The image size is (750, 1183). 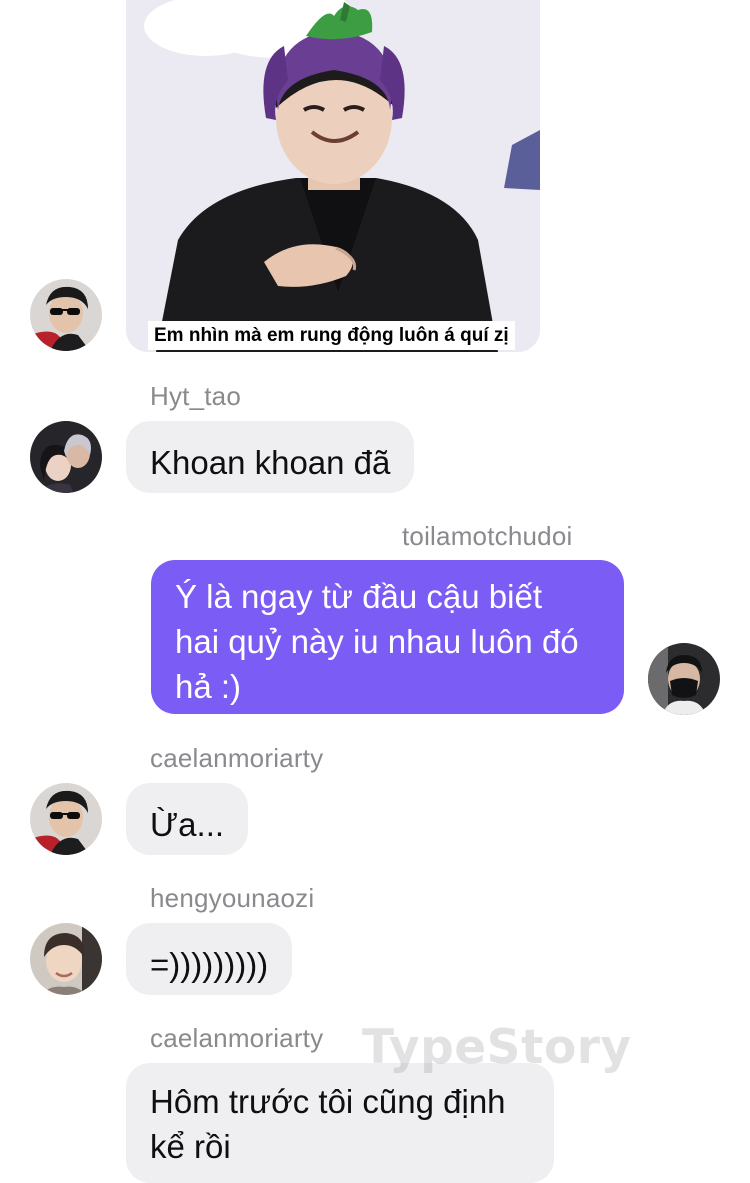 I want to click on message-line: Ý là ngay từ đầu cậu biết, so click(x=358, y=596).